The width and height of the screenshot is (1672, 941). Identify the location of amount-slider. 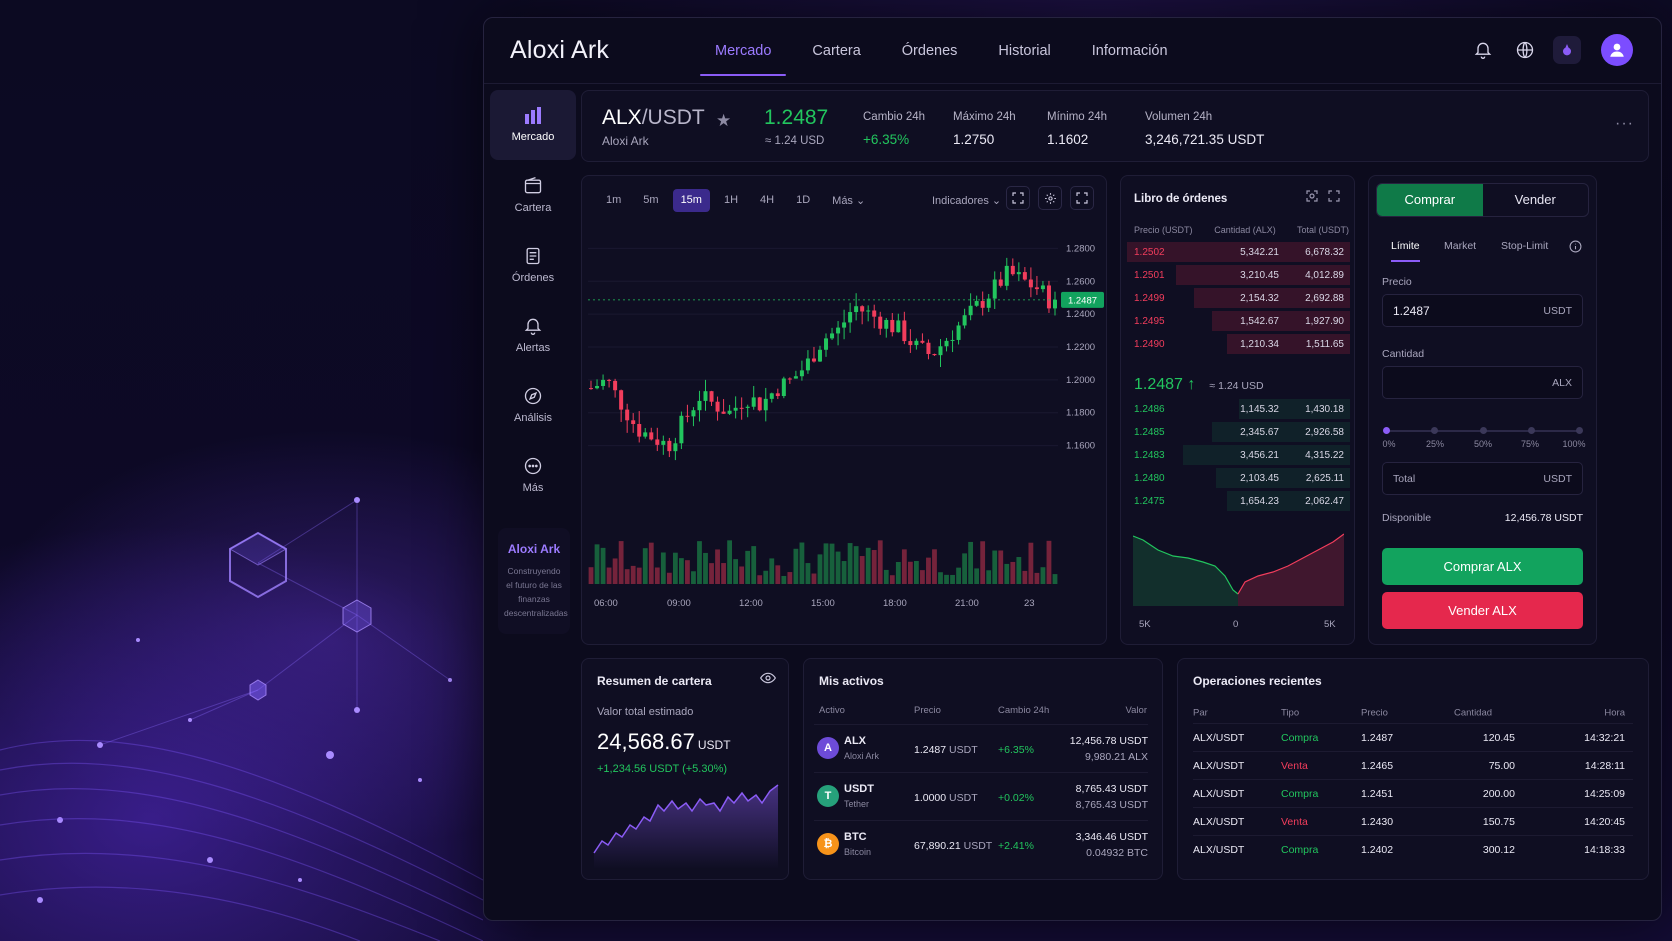
(1483, 430).